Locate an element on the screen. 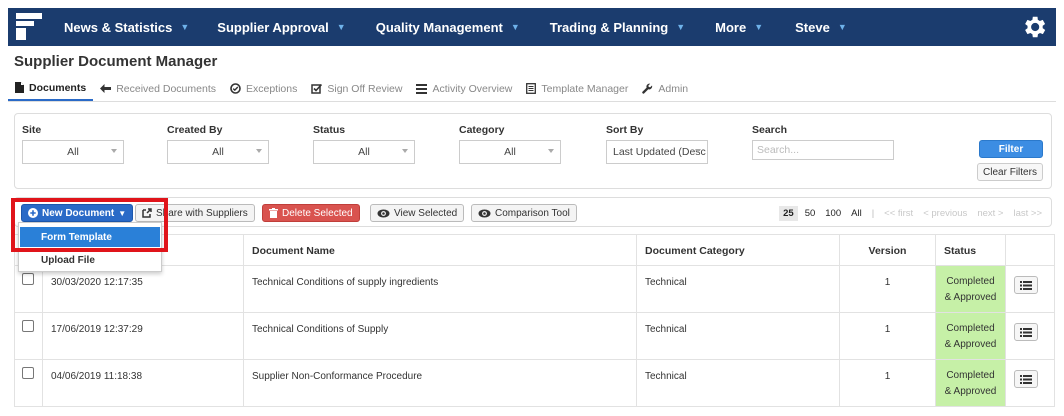 The height and width of the screenshot is (416, 1064). nav-label: Trading & Planning is located at coordinates (609, 27).